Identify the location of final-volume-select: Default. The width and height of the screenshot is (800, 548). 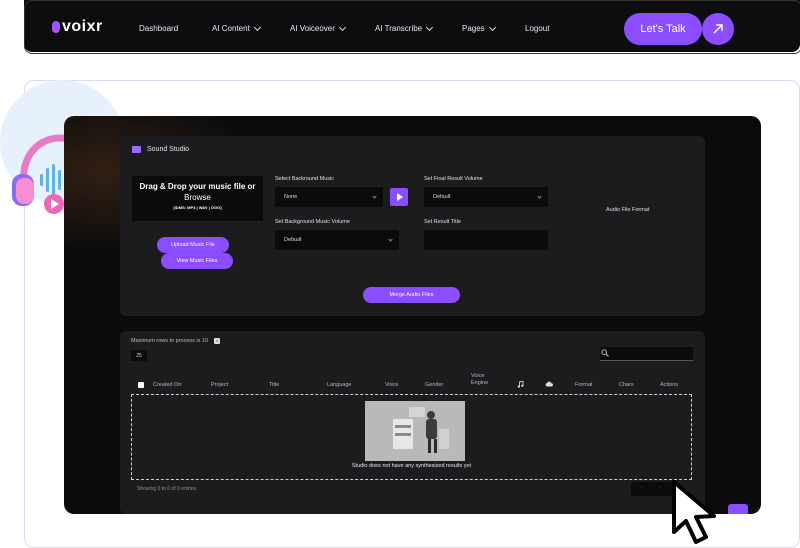
(486, 197).